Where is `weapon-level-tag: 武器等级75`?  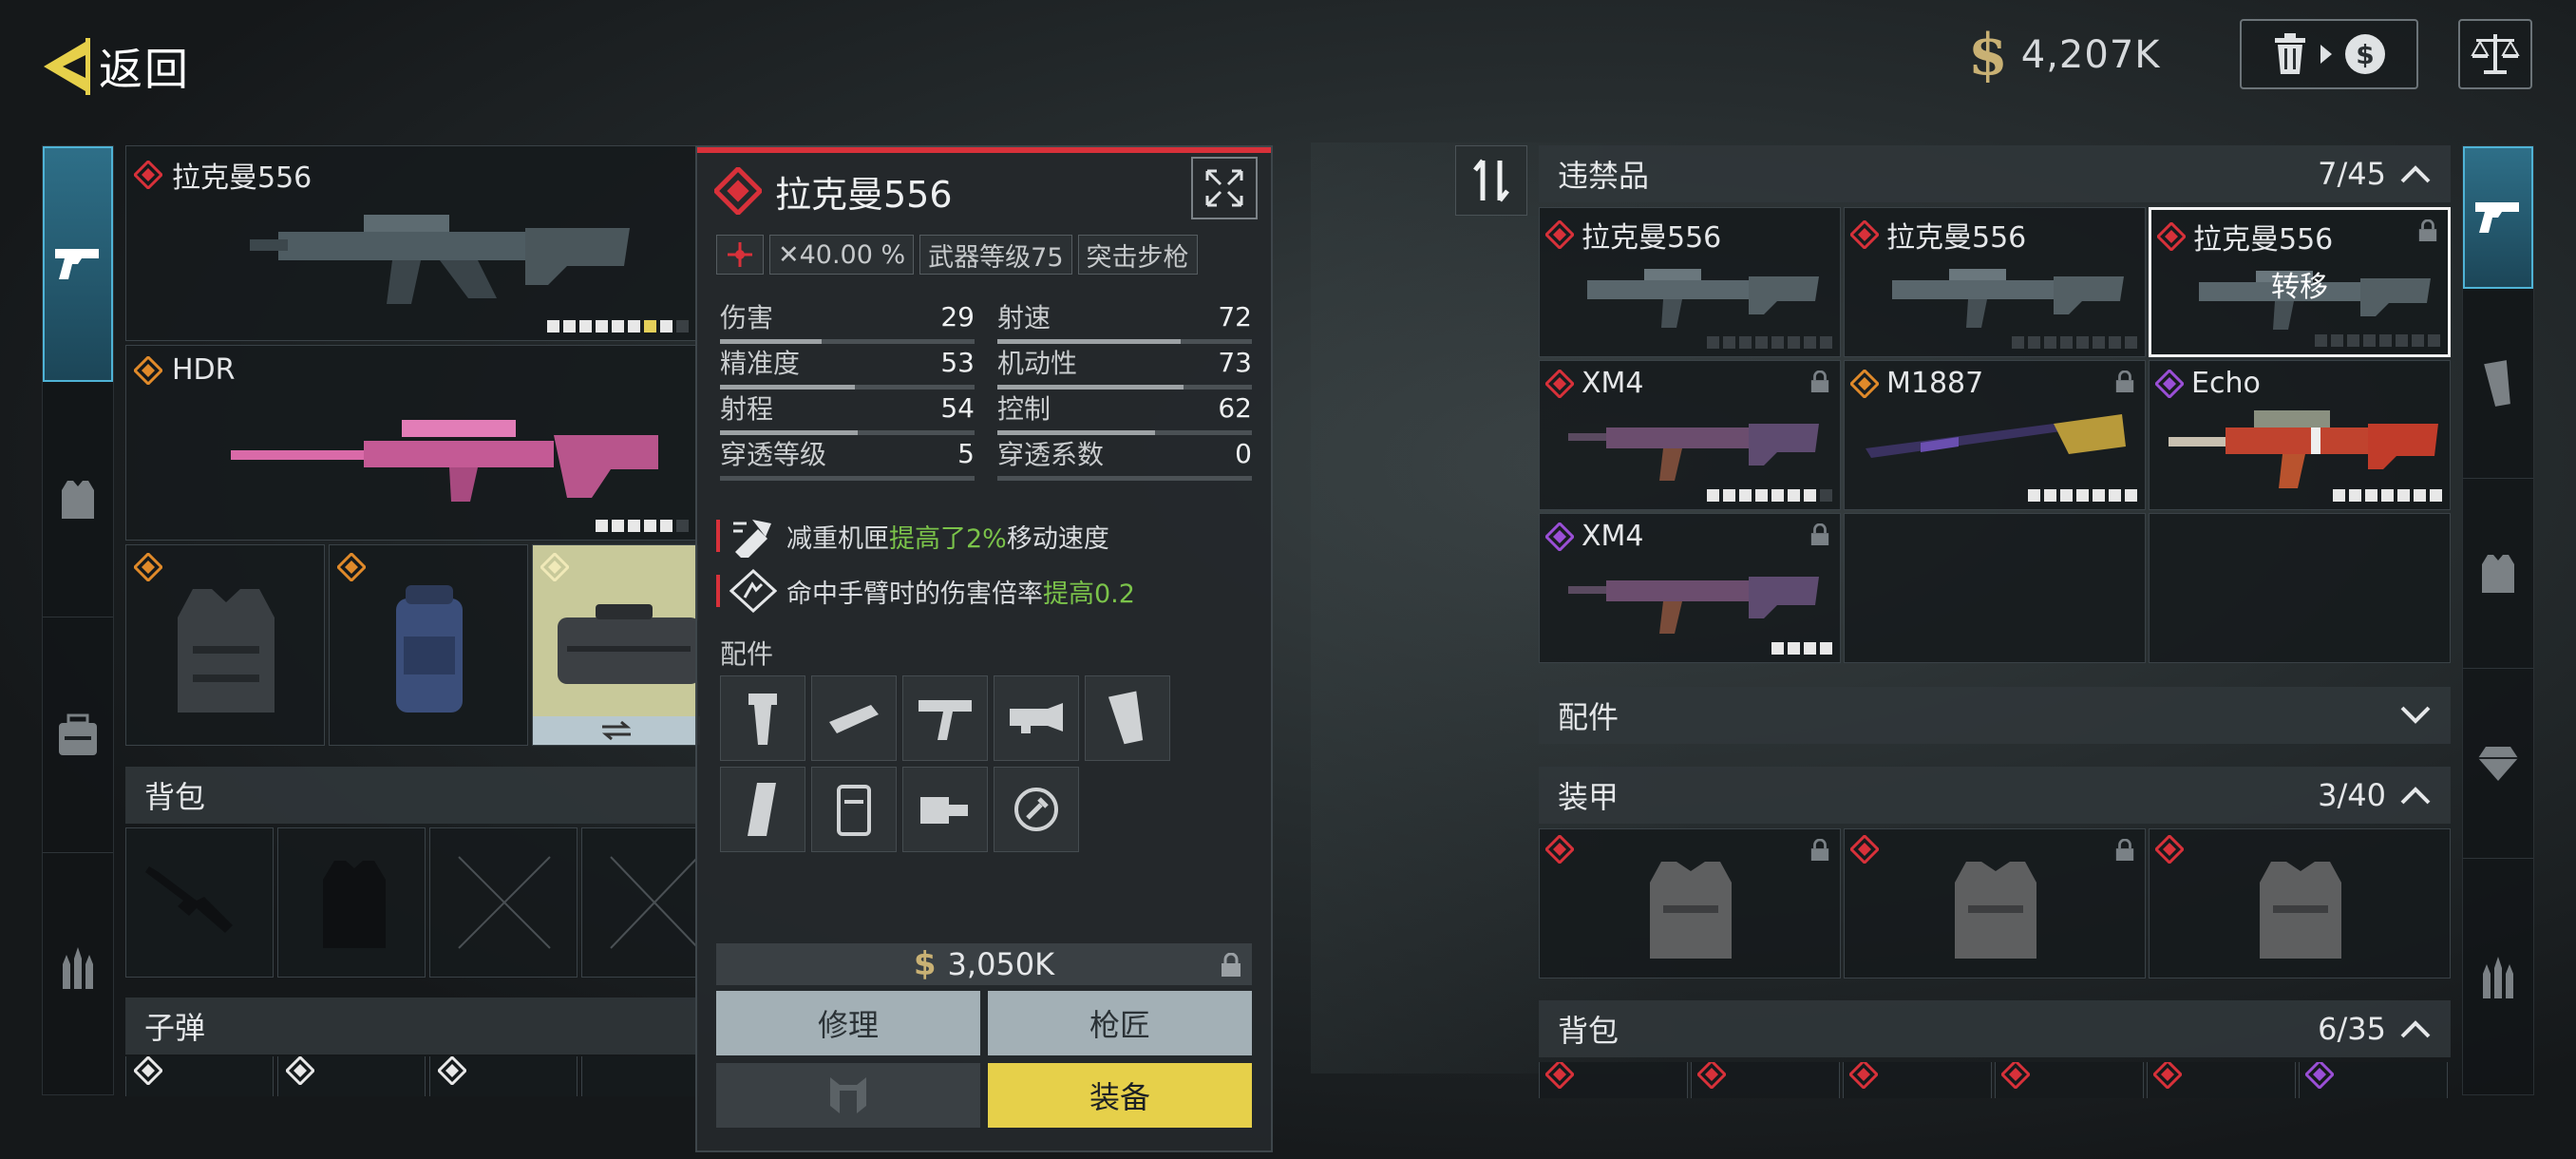 weapon-level-tag: 武器等级75 is located at coordinates (996, 255).